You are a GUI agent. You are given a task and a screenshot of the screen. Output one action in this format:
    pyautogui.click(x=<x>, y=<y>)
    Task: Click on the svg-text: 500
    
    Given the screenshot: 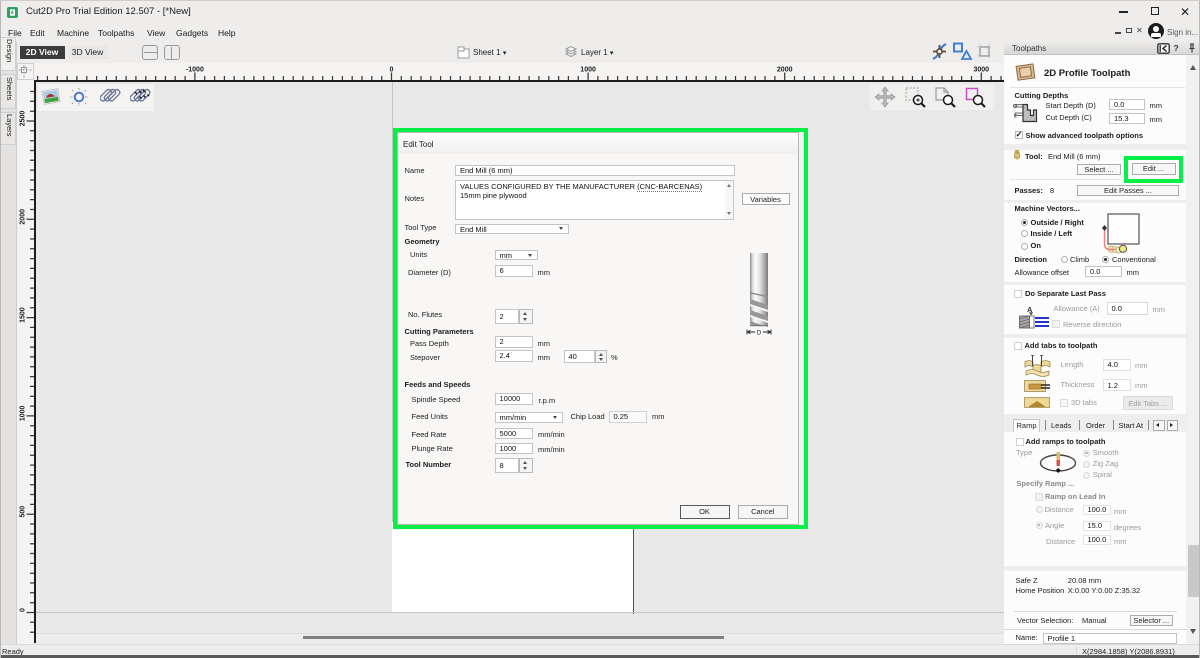 What is the action you would take?
    pyautogui.click(x=23, y=512)
    